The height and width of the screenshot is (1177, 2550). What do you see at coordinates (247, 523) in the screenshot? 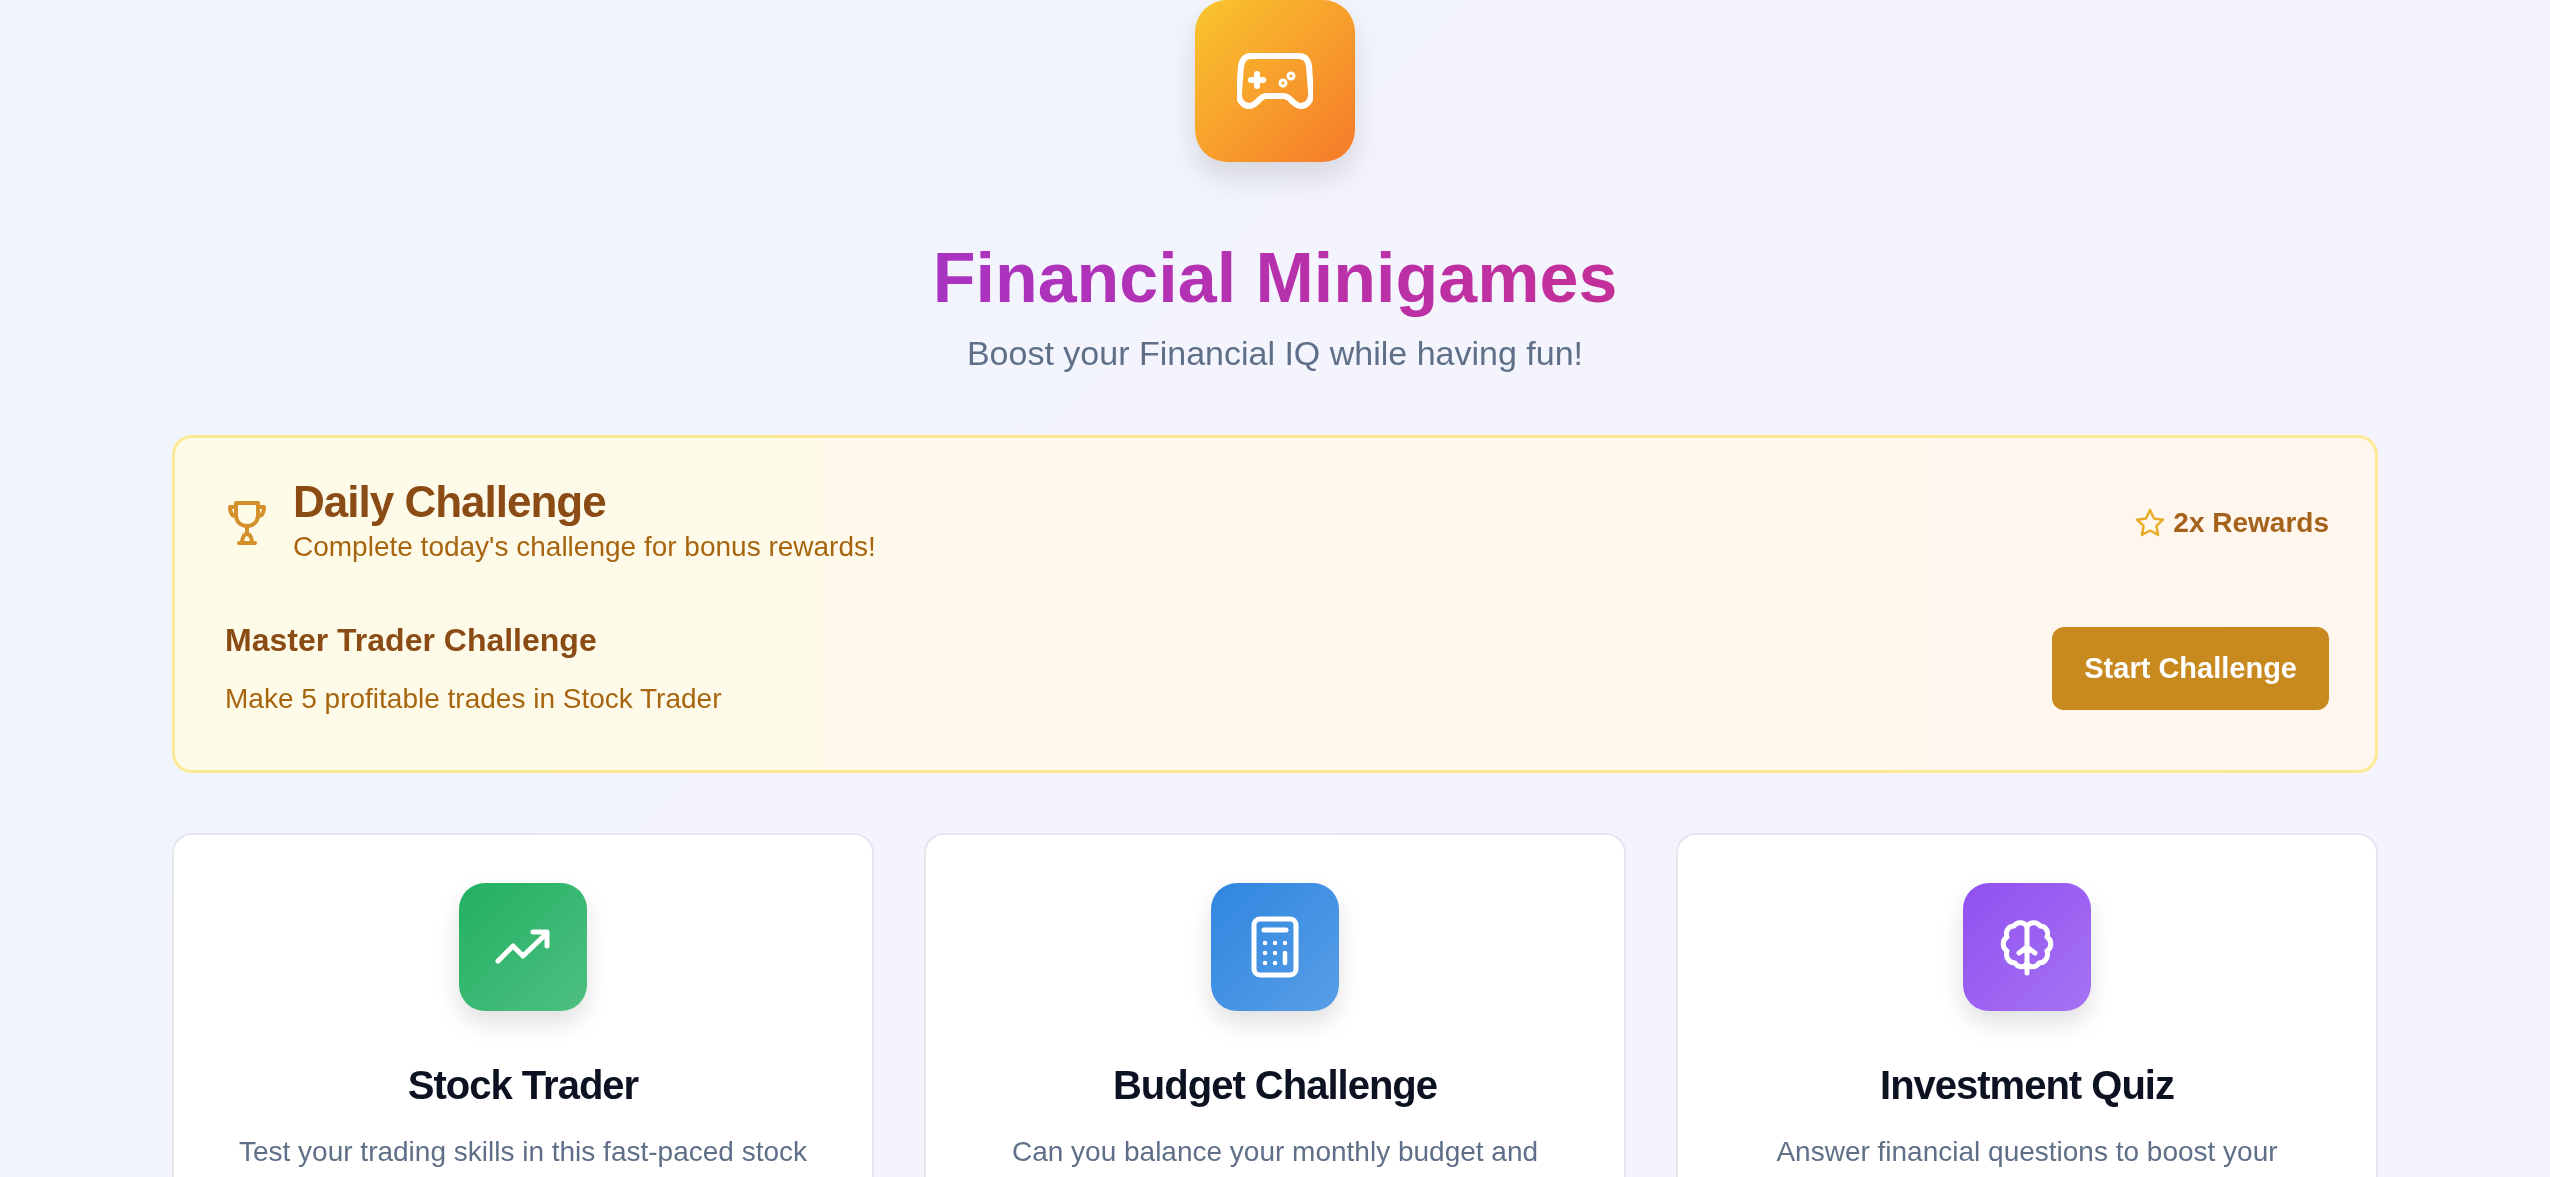
I see `trophy-icon` at bounding box center [247, 523].